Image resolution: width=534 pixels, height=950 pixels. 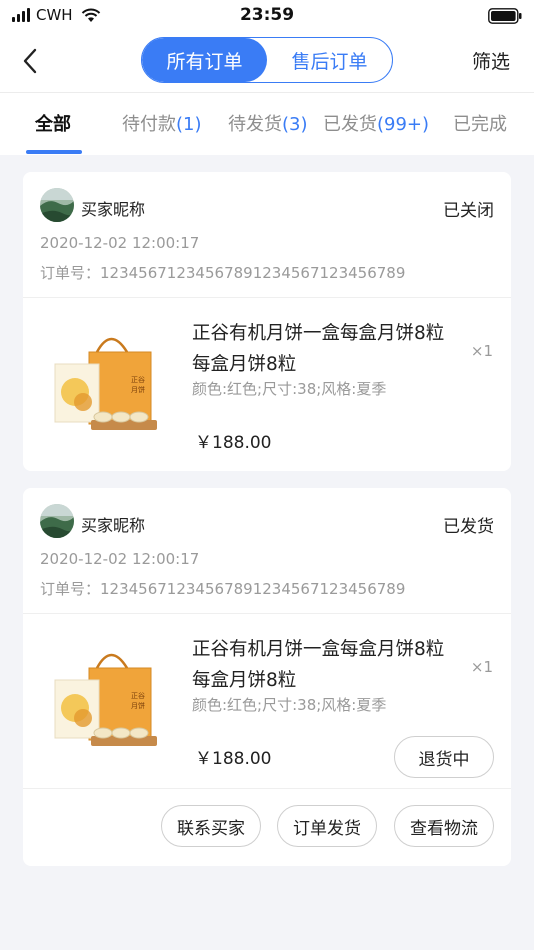 I want to click on view-logistics-button: 查看物流, so click(x=444, y=826).